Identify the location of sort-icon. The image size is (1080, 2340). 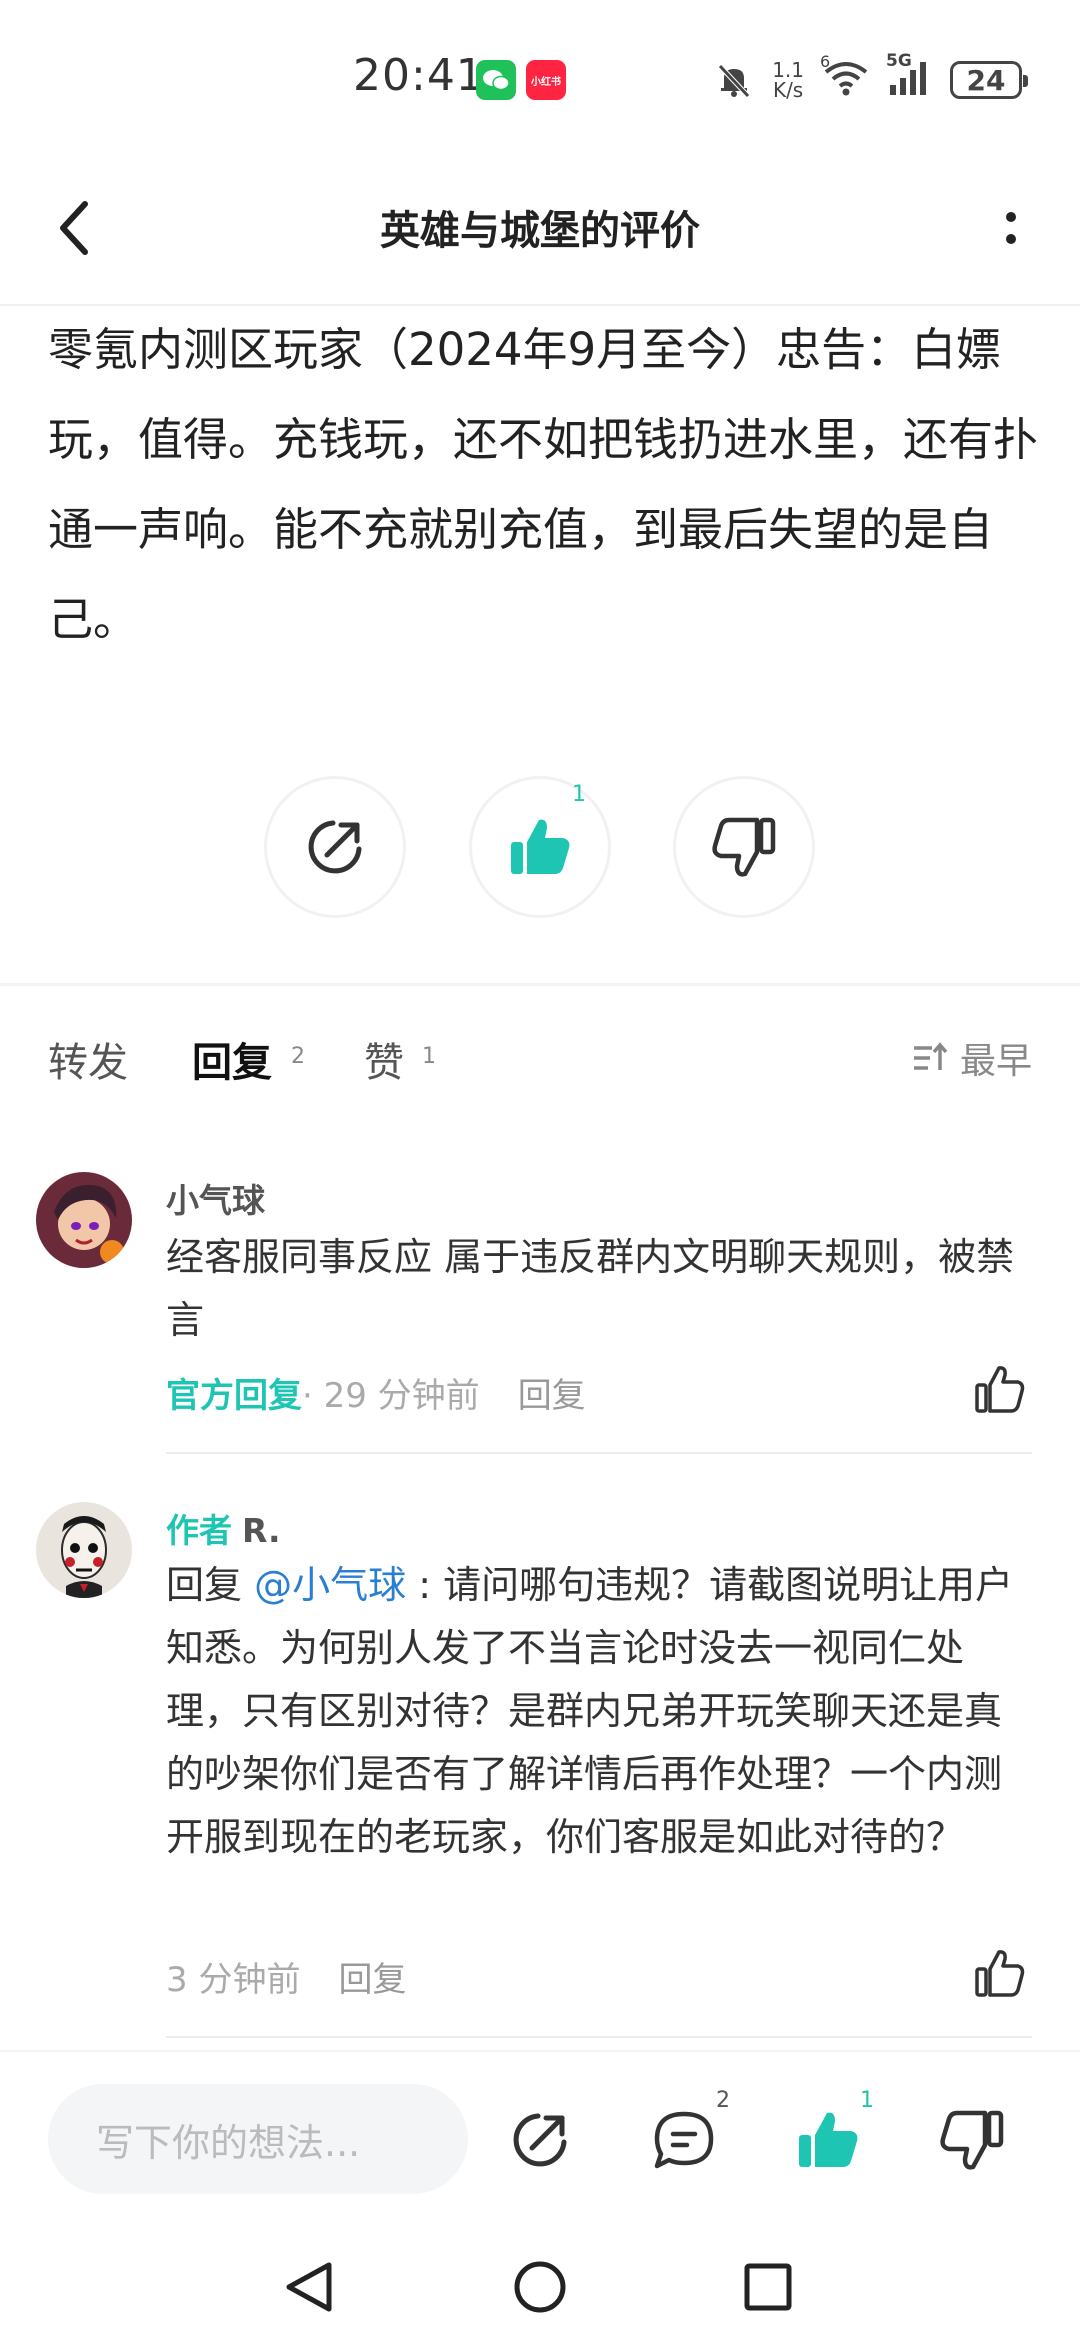
(930, 1056).